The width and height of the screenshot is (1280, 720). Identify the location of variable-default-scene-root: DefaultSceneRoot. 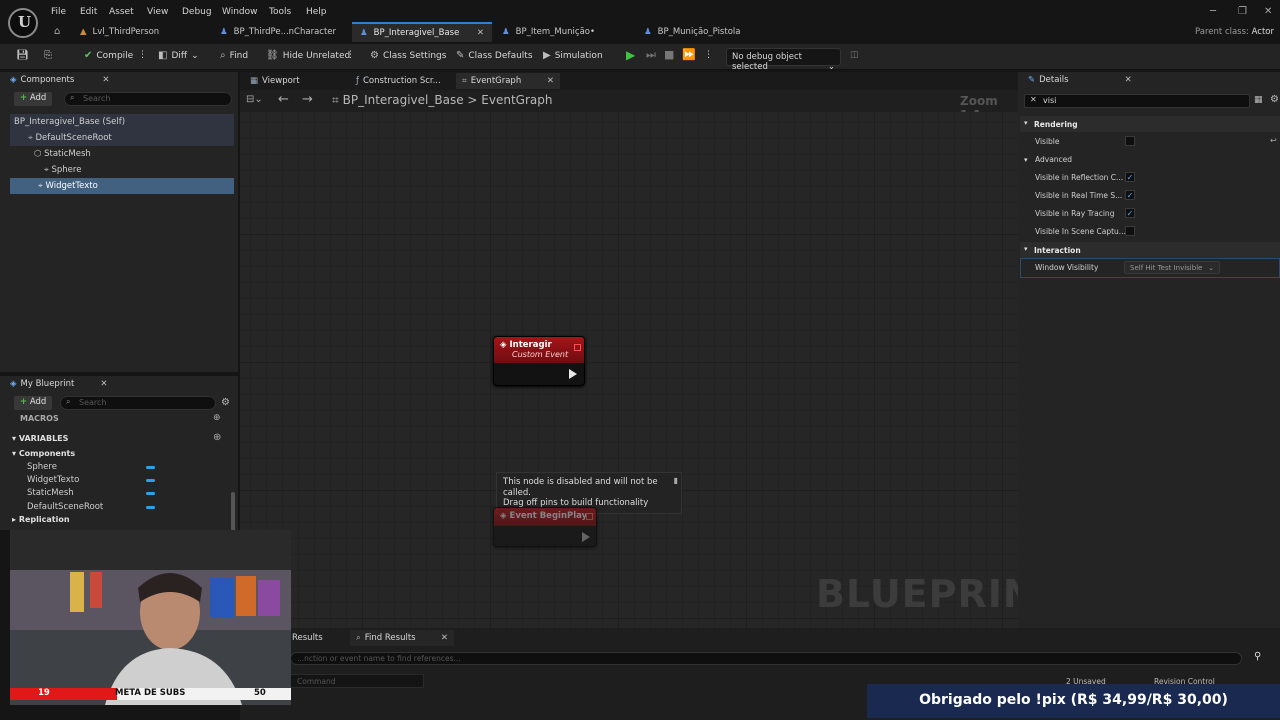
(65, 507).